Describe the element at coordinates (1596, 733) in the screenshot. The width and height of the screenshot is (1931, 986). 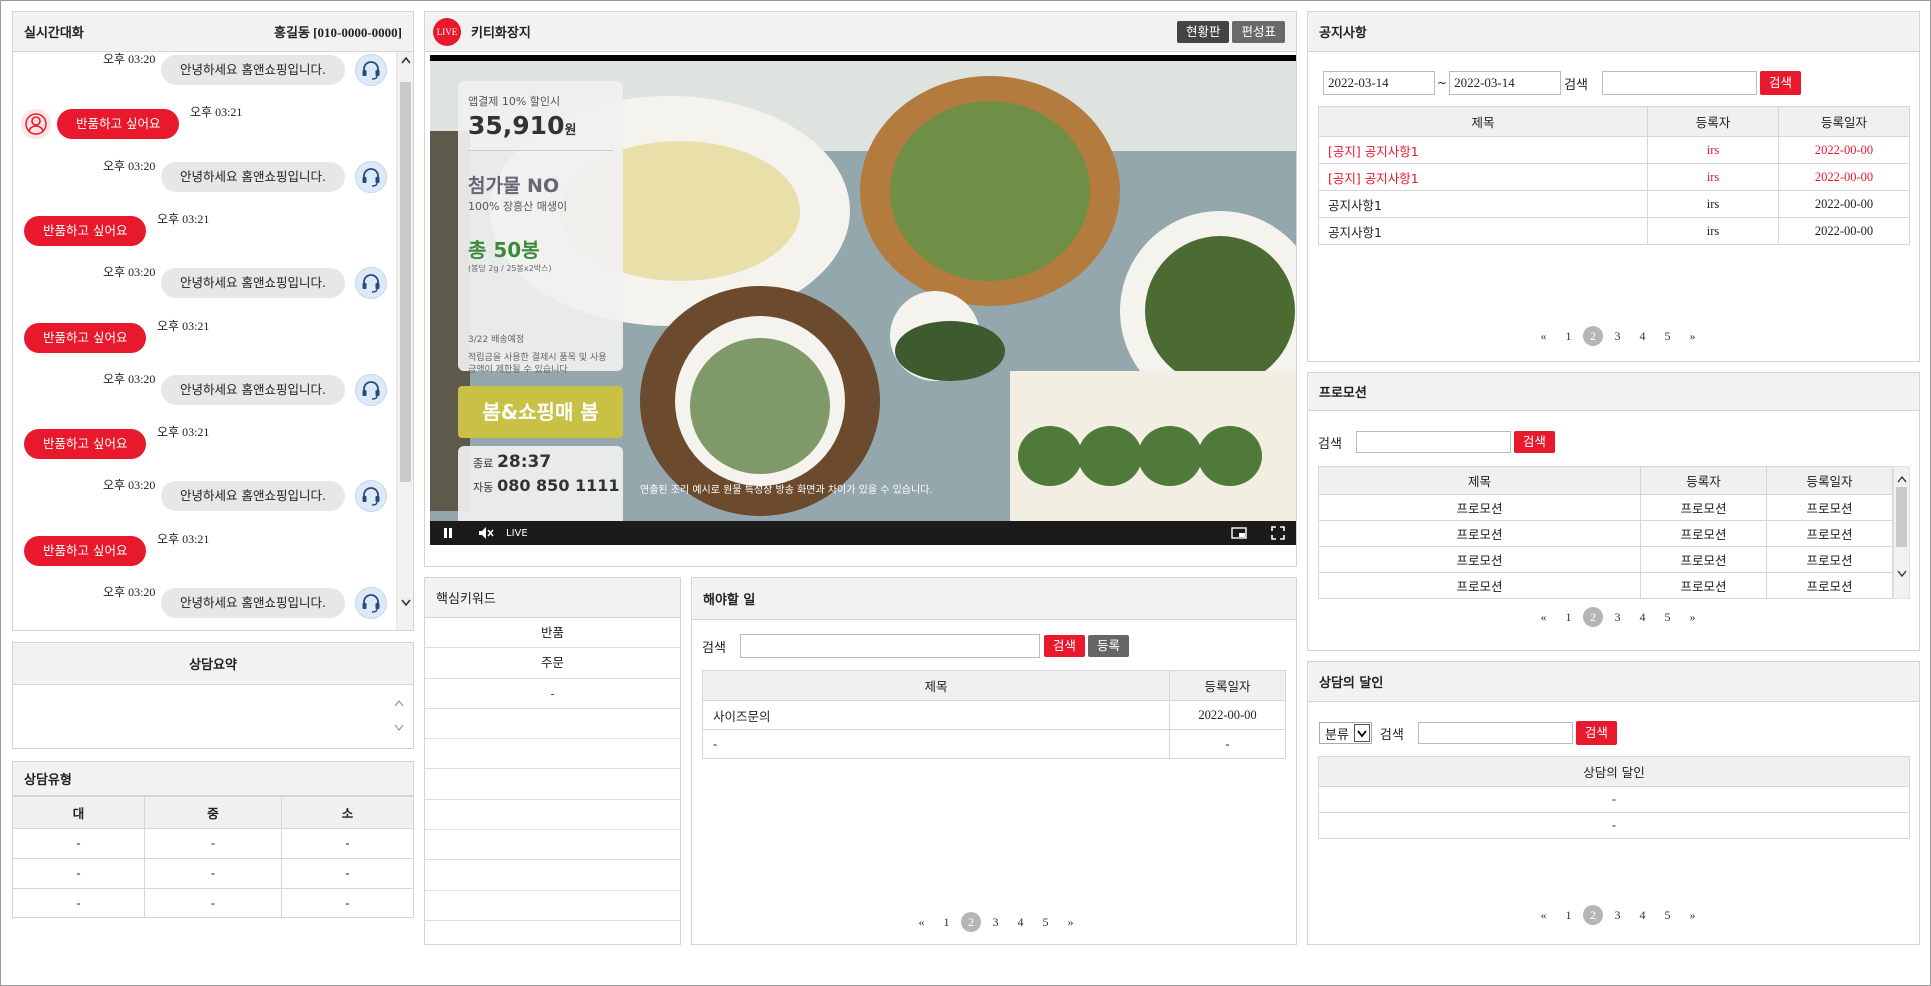
I see `master-search-button: 검색` at that location.